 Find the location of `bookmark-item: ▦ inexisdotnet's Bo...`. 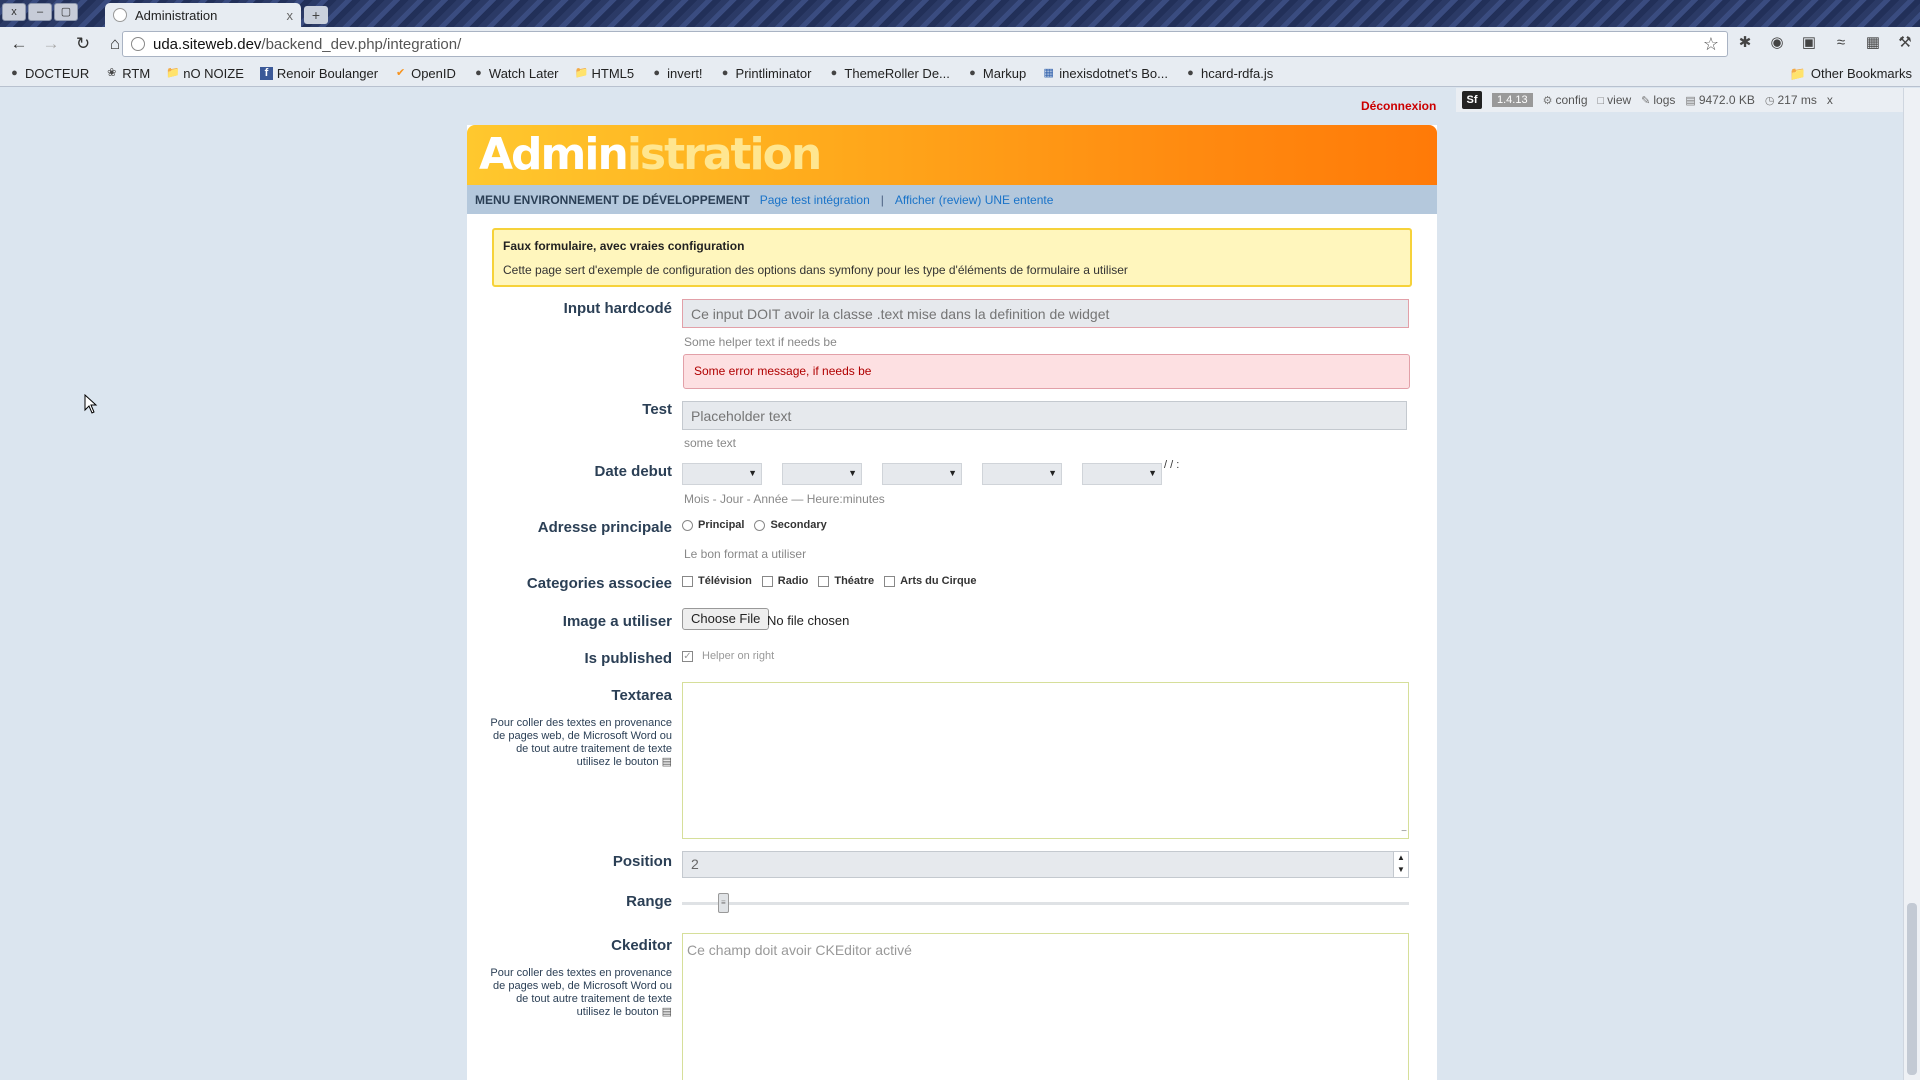

bookmark-item: ▦ inexisdotnet's Bo... is located at coordinates (1105, 73).